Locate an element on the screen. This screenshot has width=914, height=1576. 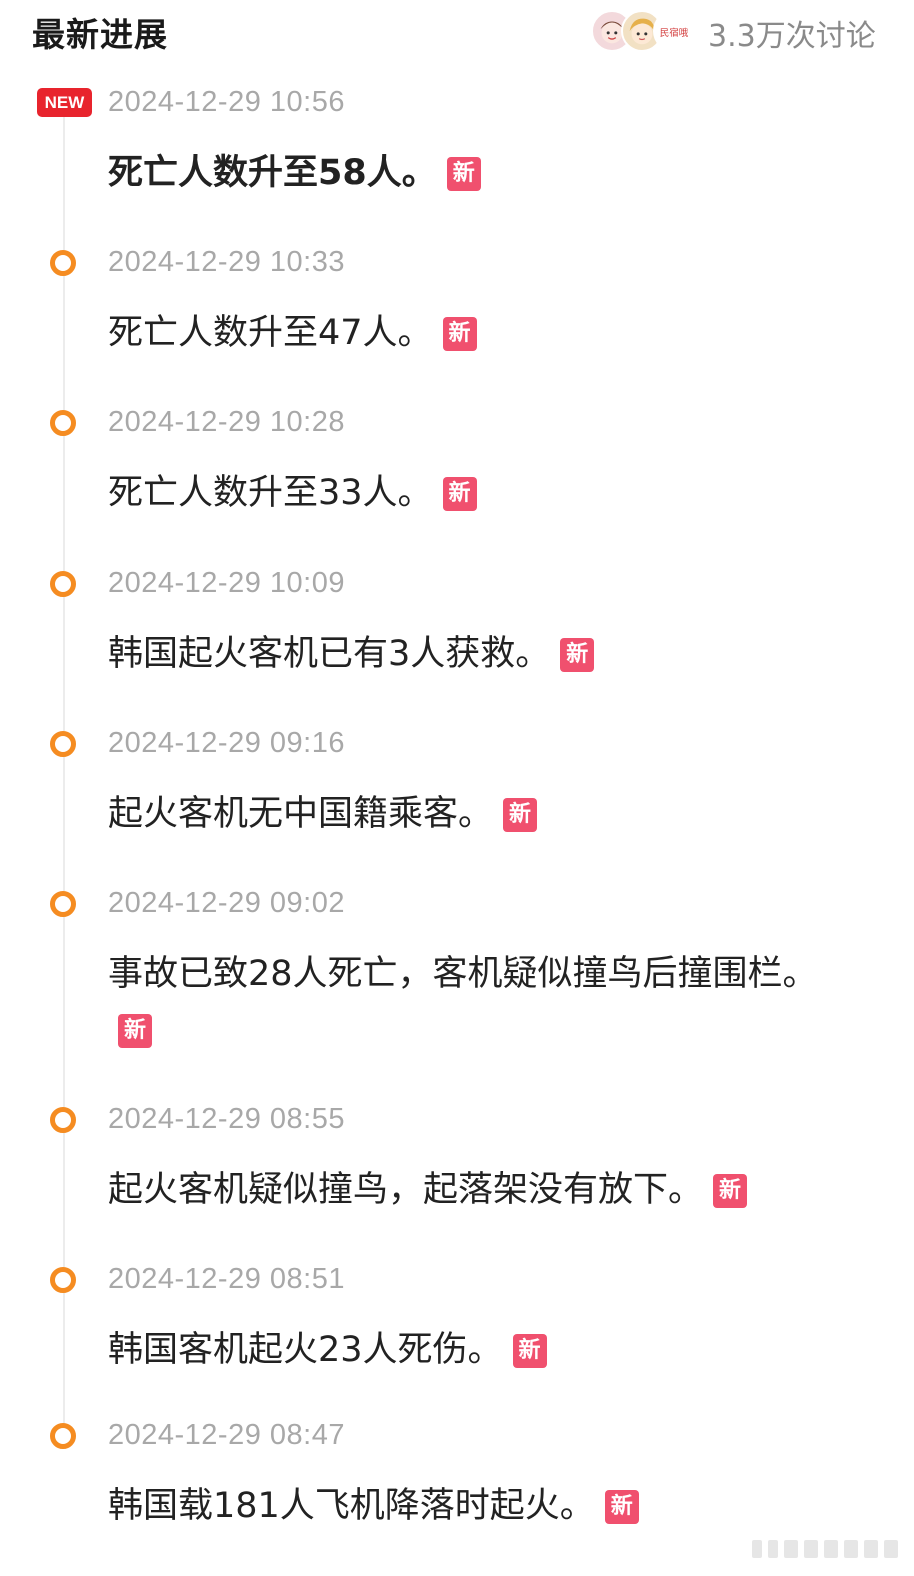
timeline-text: 起火客机无中国籍乘客。新 is located at coordinates (473, 814).